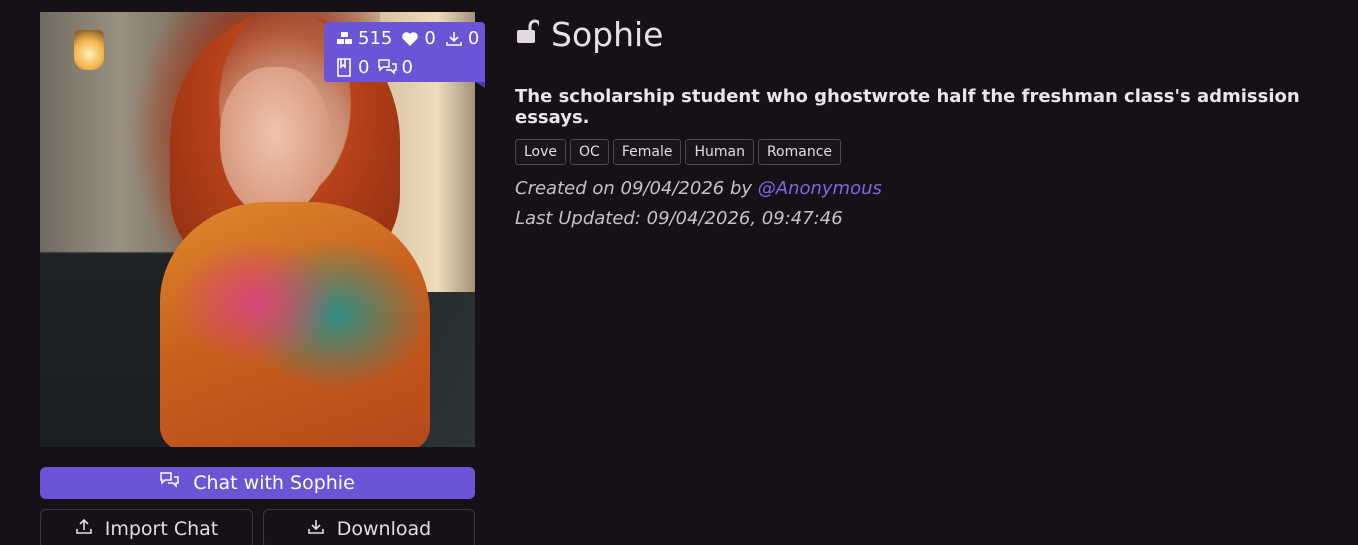 This screenshot has width=1358, height=545. Describe the element at coordinates (161, 529) in the screenshot. I see `import-chat-label: Import Chat` at that location.